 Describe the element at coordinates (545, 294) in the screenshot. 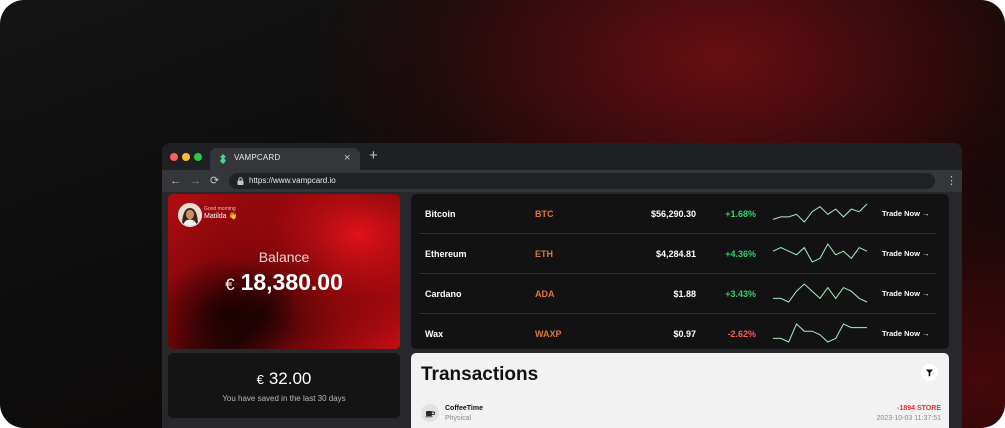

I see `crypto-symbol: ADA` at that location.